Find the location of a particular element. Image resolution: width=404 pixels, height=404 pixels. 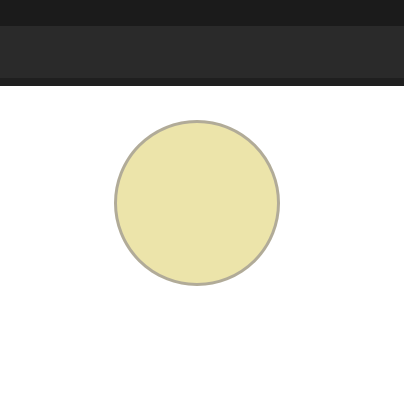

toolbar is located at coordinates (202, 52).